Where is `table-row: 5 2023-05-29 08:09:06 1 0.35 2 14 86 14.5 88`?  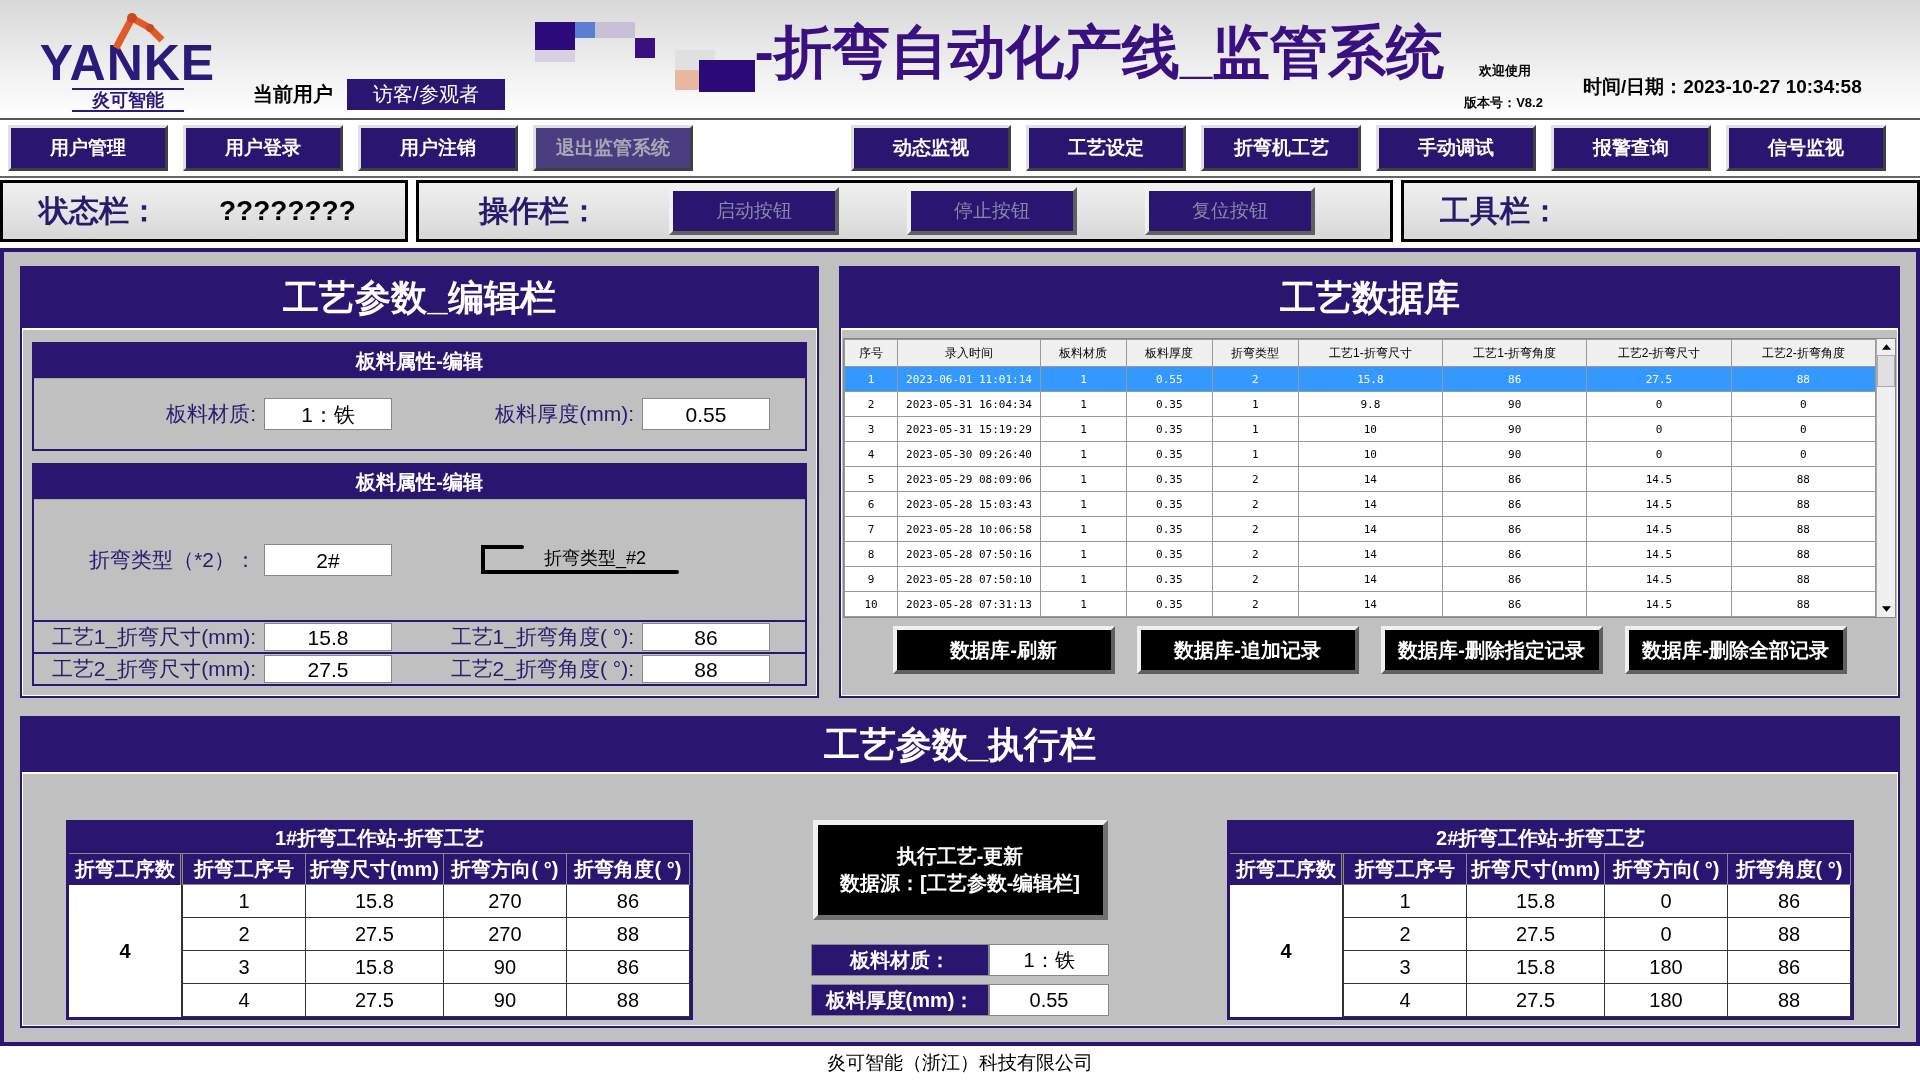 table-row: 5 2023-05-29 08:09:06 1 0.35 2 14 86 14.5 88 is located at coordinates (1360, 479).